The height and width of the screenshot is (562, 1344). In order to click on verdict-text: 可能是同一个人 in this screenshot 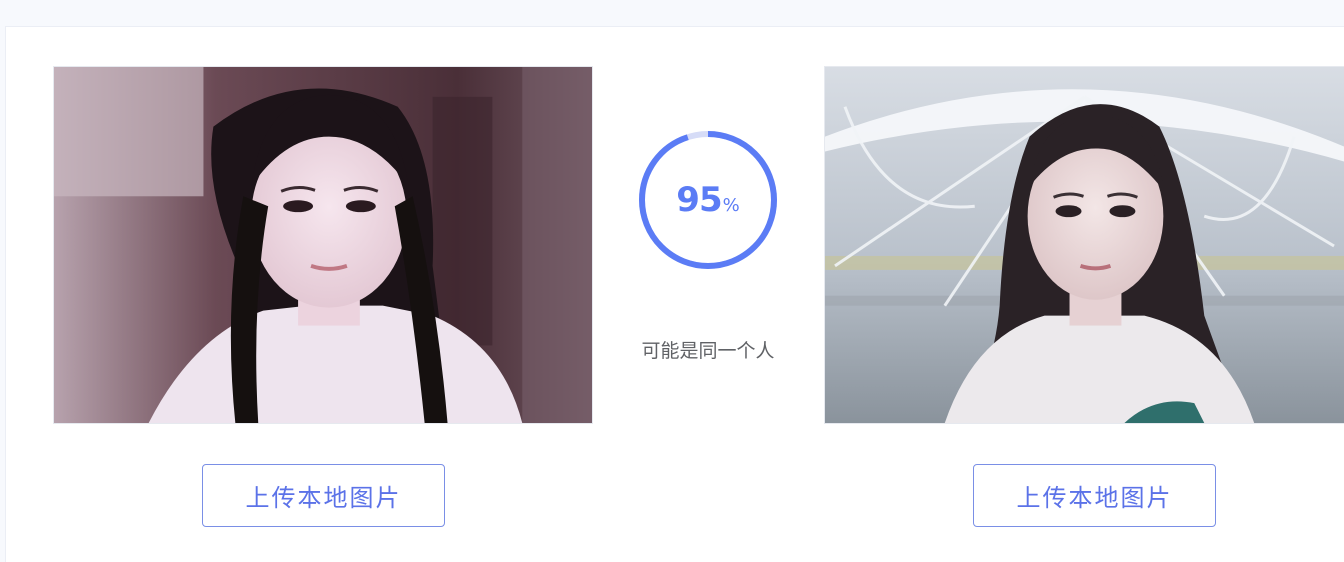, I will do `click(708, 351)`.